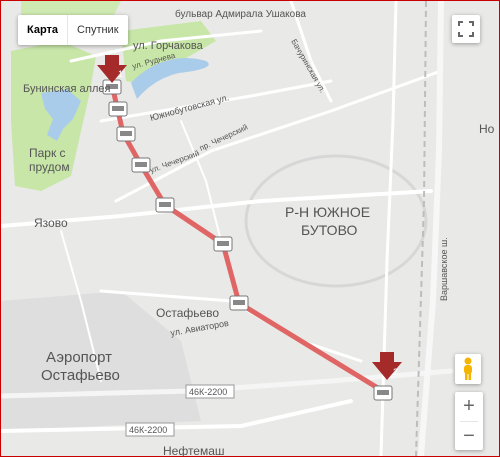 The image size is (500, 457). I want to click on fullscreen-button, so click(466, 29).